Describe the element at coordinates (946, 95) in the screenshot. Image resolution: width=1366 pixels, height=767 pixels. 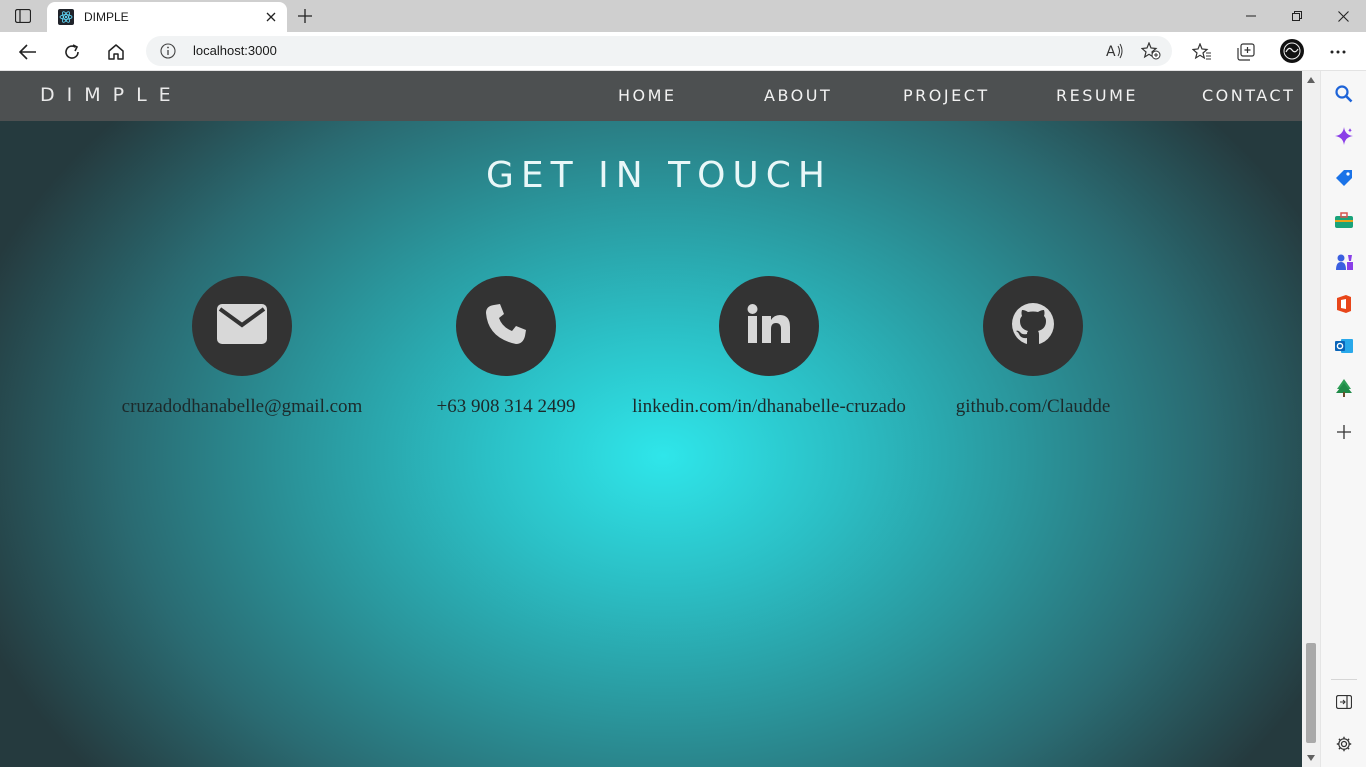
I see `nav-project: PROJECT` at that location.